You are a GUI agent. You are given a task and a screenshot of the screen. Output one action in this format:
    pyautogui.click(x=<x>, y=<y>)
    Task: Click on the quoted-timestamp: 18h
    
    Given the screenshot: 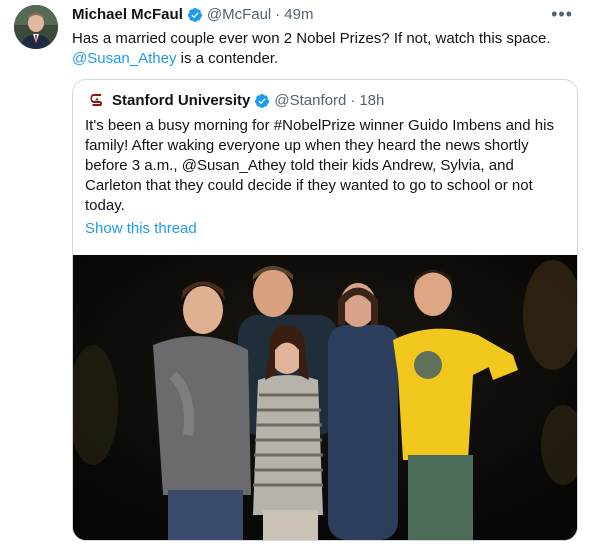 What is the action you would take?
    pyautogui.click(x=371, y=101)
    